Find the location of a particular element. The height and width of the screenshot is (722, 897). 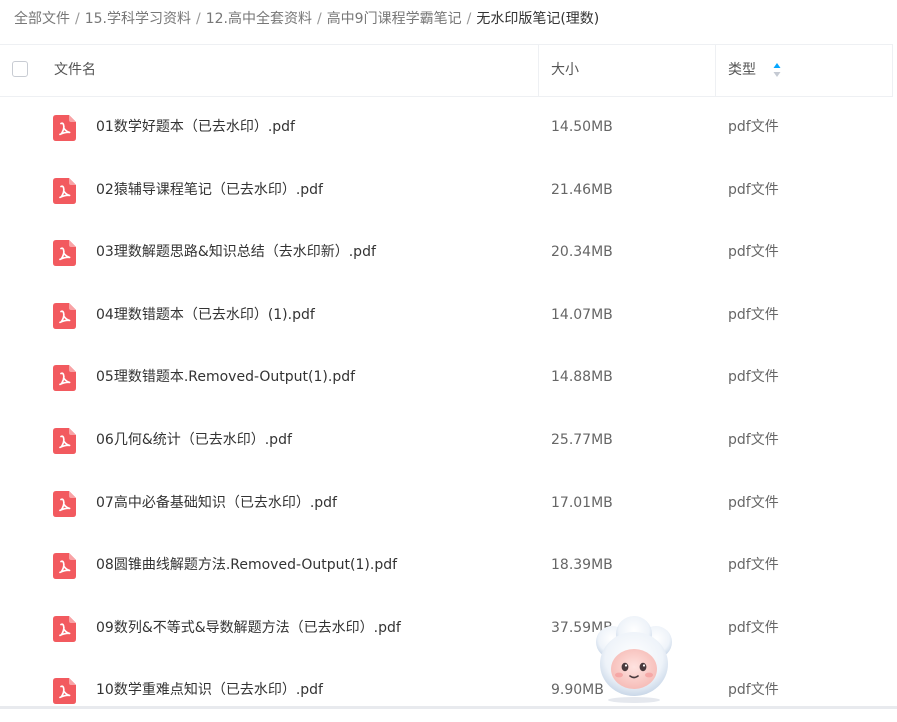

table-row: 07高中必备基础知识（已去水印）.pdf 17.01MB pdf文件 is located at coordinates (446, 503).